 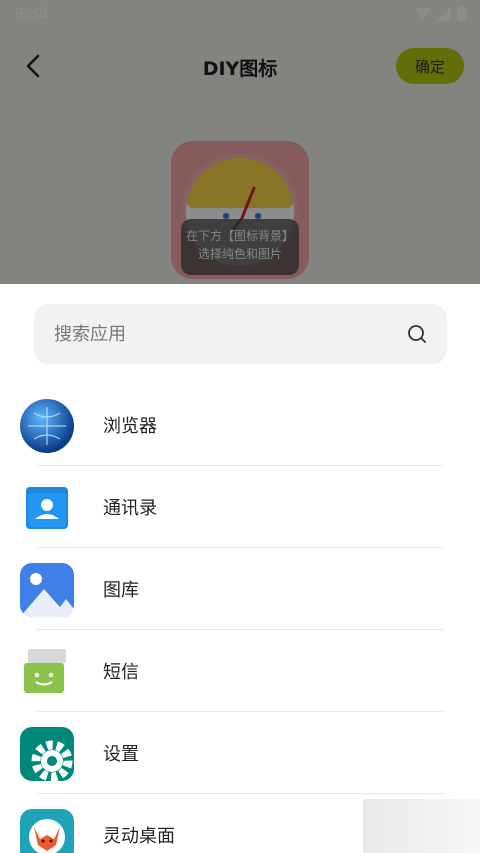 I want to click on settings-icon, so click(x=47, y=754).